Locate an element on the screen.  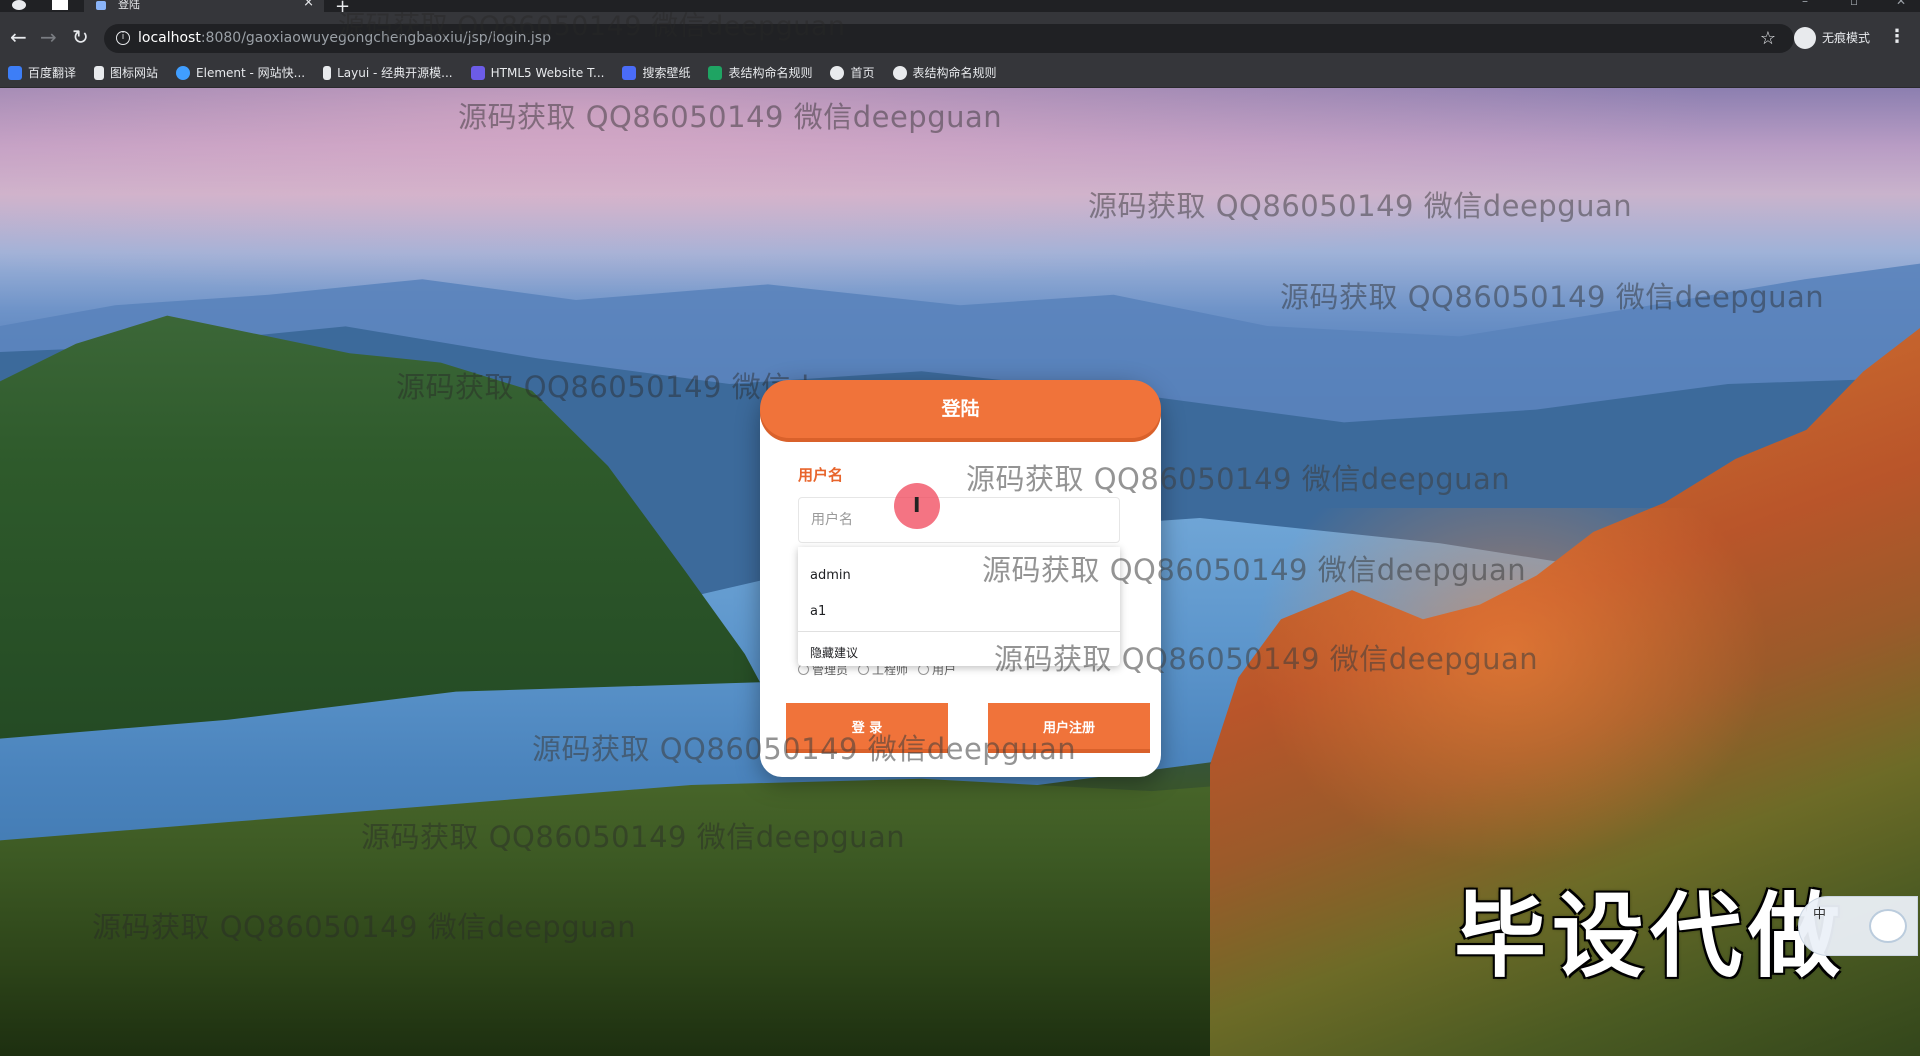
username-input is located at coordinates (959, 520).